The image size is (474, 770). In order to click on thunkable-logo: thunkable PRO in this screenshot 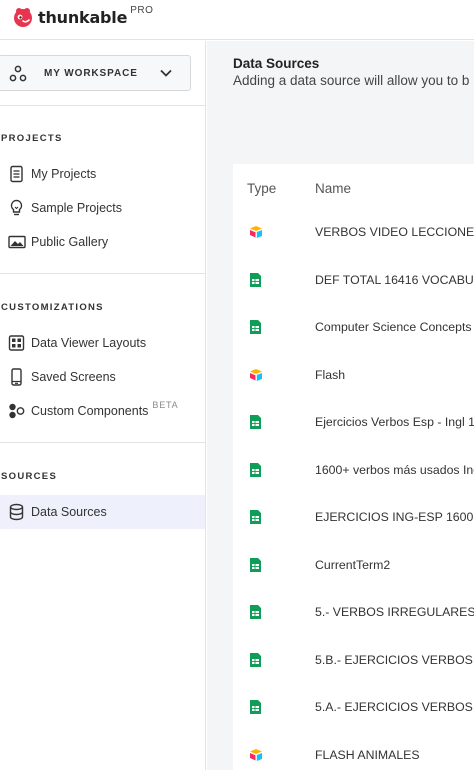, I will do `click(83, 16)`.